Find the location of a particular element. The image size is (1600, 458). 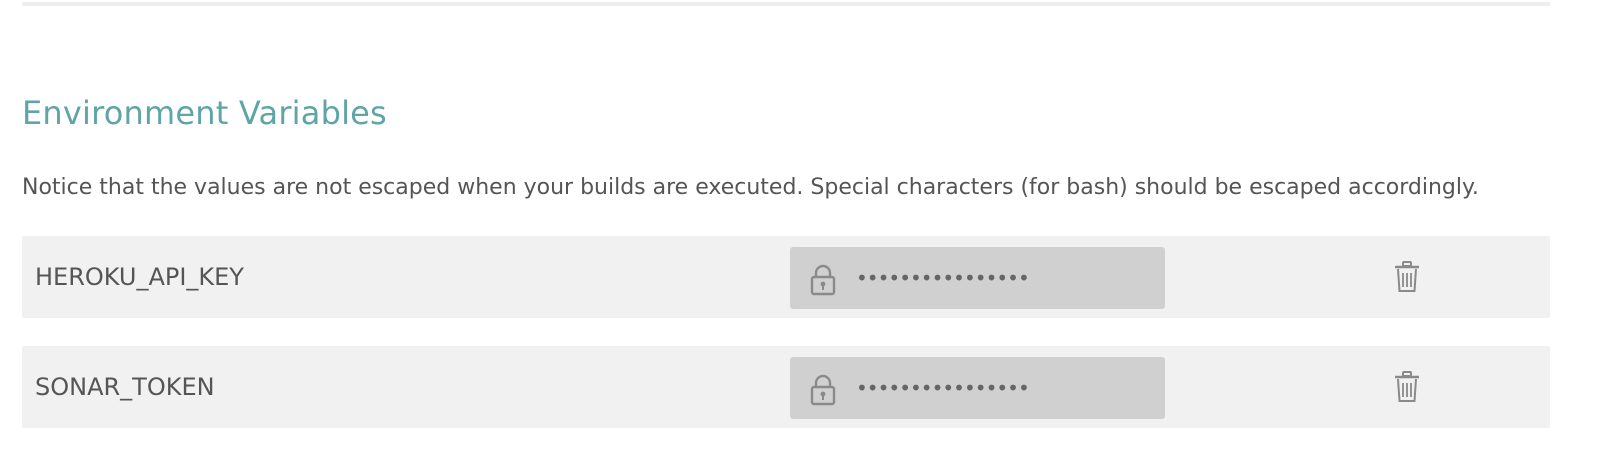

section-title: Environment Variables is located at coordinates (204, 113).